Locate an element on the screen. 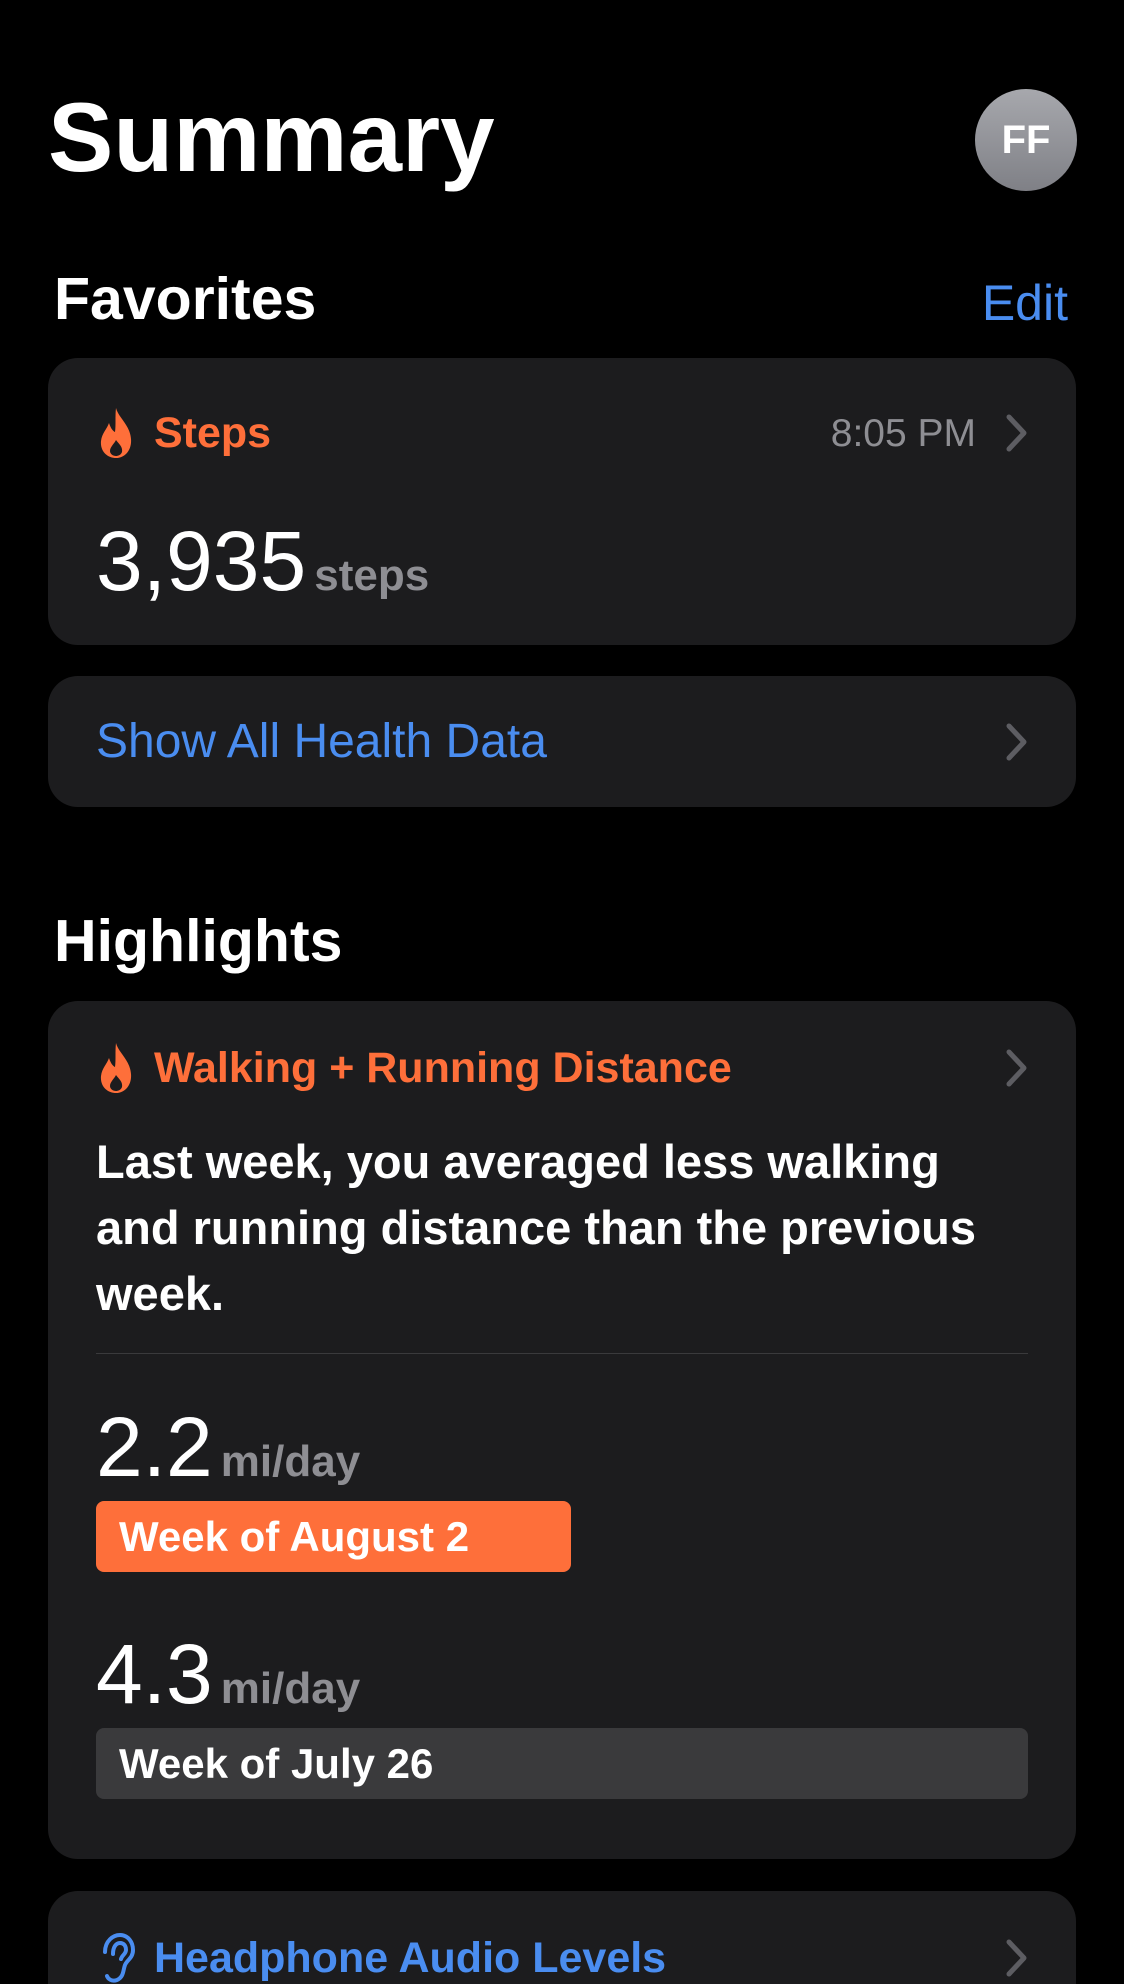  audio-label: Headphone Audio Levels is located at coordinates (410, 1957).